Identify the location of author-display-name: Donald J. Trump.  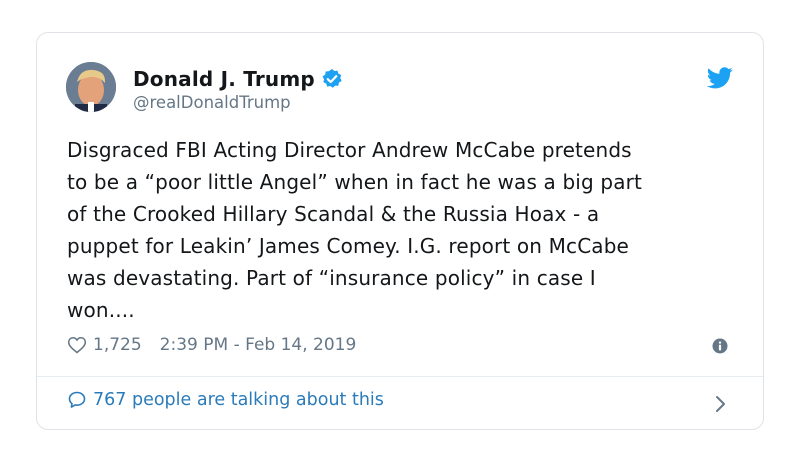
(224, 79).